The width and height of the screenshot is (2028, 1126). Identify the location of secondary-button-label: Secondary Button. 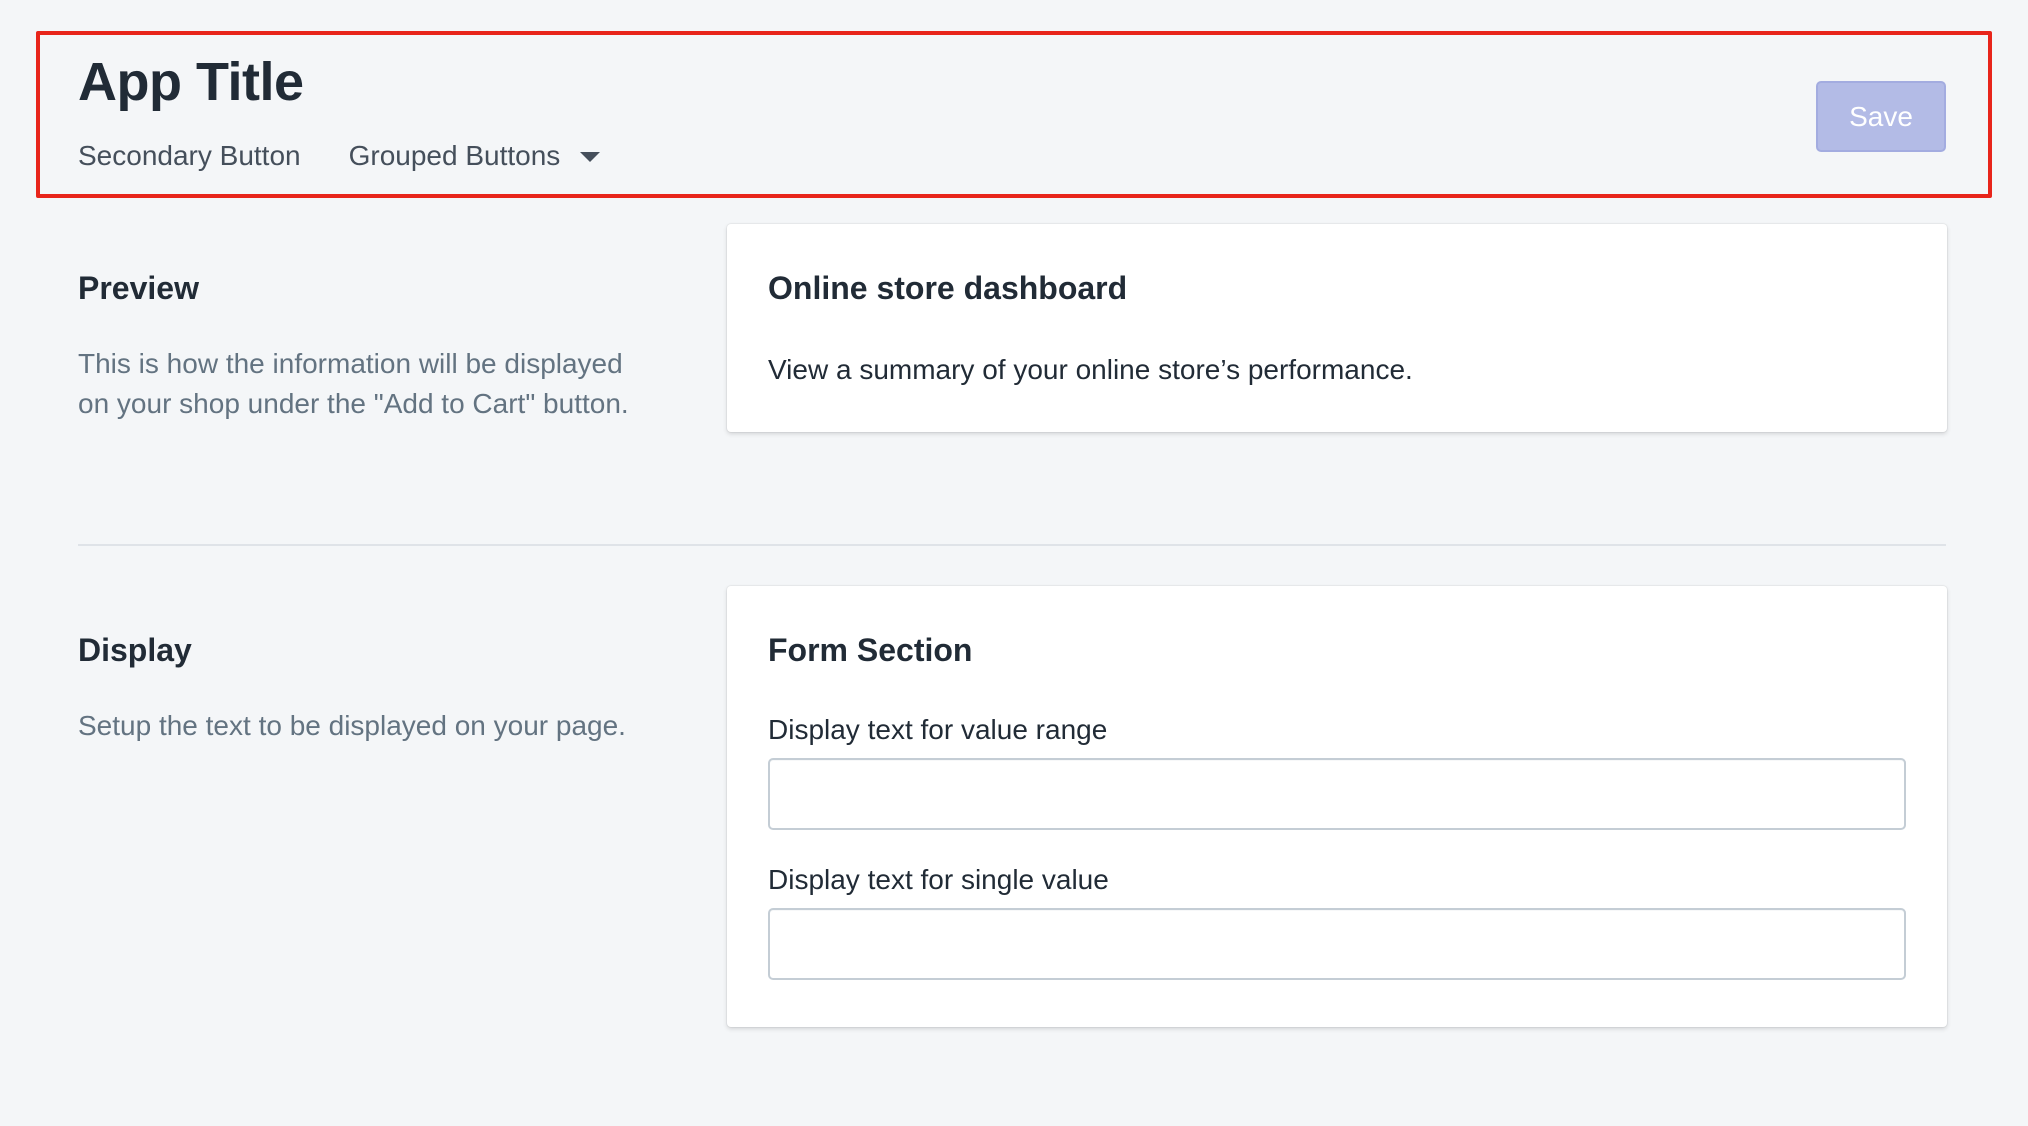
(189, 155).